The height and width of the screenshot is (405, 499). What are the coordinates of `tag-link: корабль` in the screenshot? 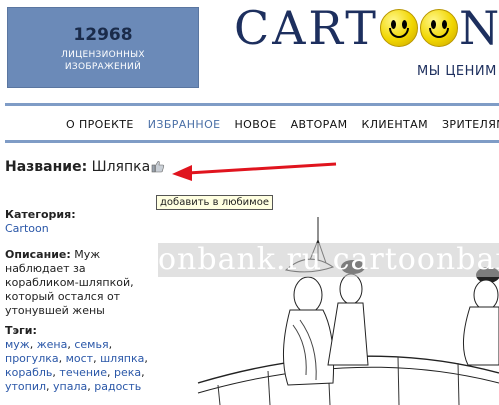 It's located at (28, 372).